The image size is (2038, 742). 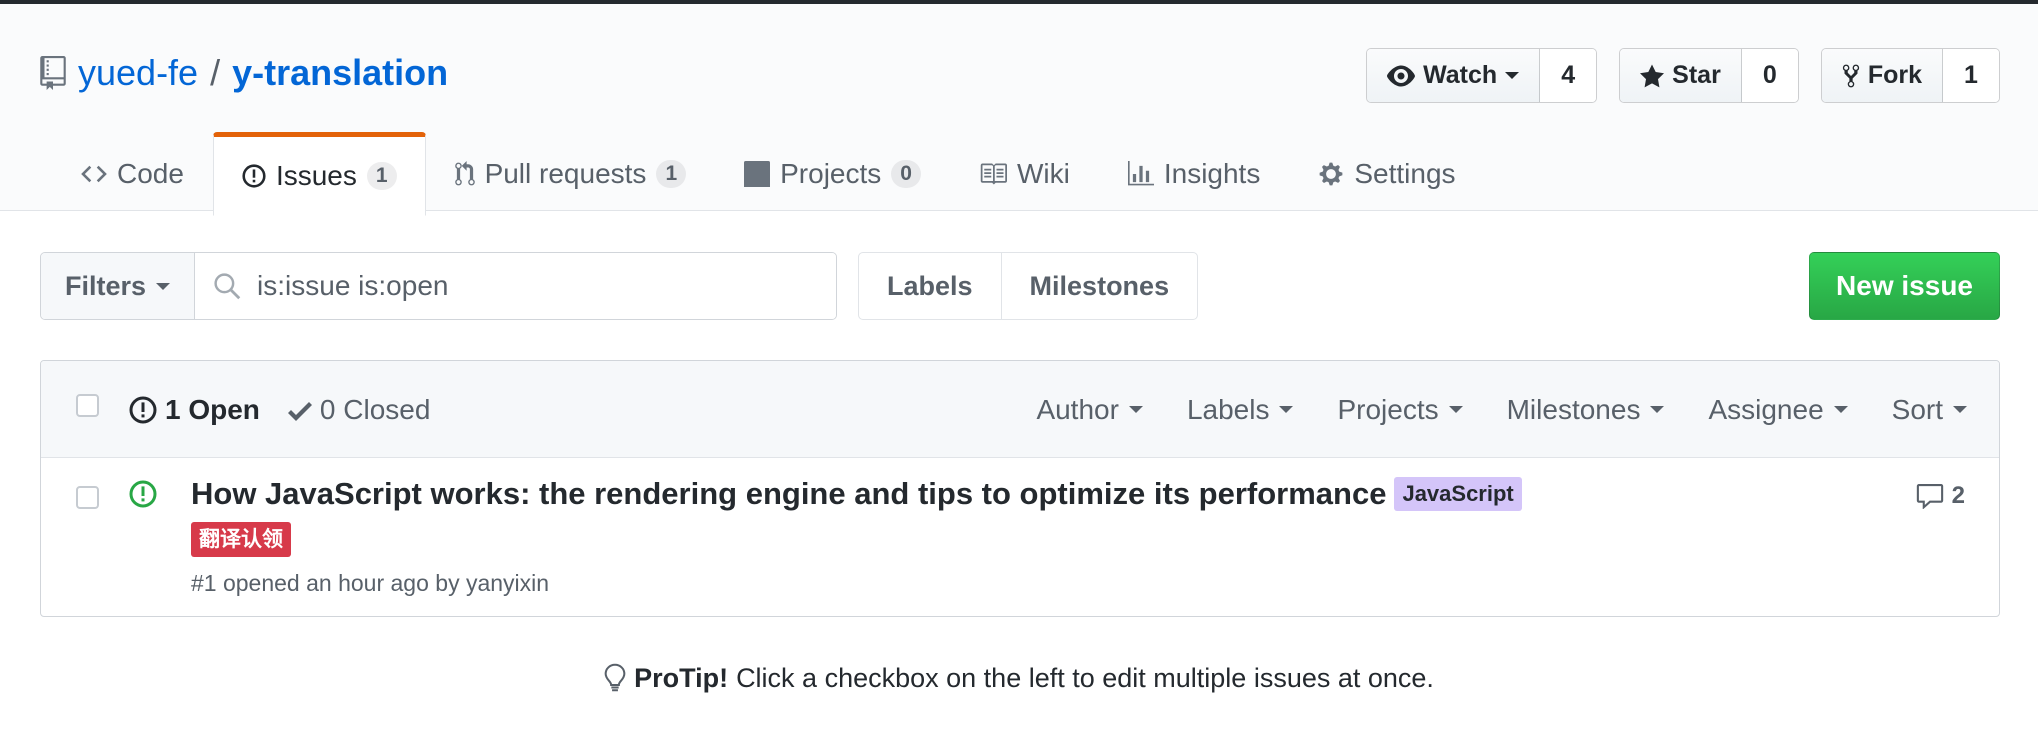 What do you see at coordinates (1904, 286) in the screenshot?
I see `new-issue-button: New issue` at bounding box center [1904, 286].